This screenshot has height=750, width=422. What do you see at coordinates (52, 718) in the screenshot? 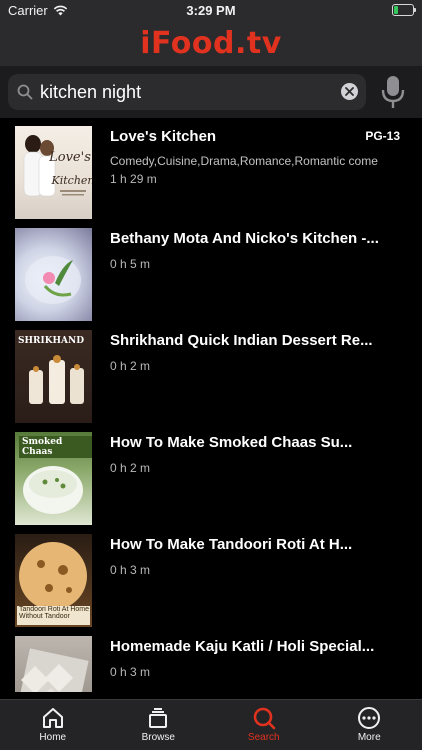
I see `home-icon` at bounding box center [52, 718].